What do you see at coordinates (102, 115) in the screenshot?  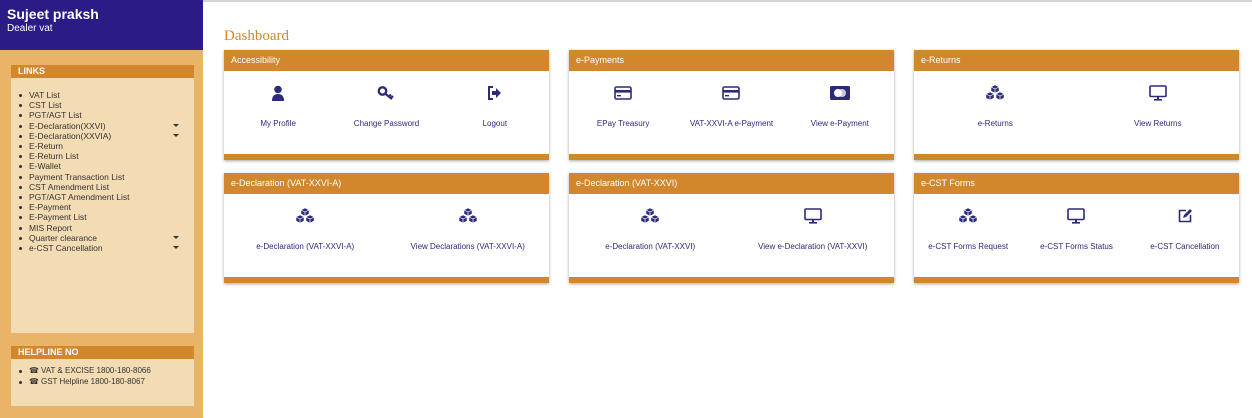 I see `sidebar-link: PGT/AGT List` at bounding box center [102, 115].